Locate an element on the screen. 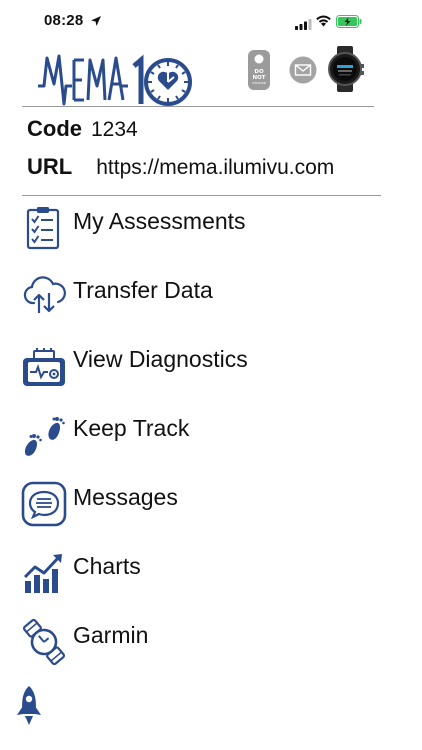 The height and width of the screenshot is (750, 422). url-value: https://mema.ilumivu.com is located at coordinates (215, 167).